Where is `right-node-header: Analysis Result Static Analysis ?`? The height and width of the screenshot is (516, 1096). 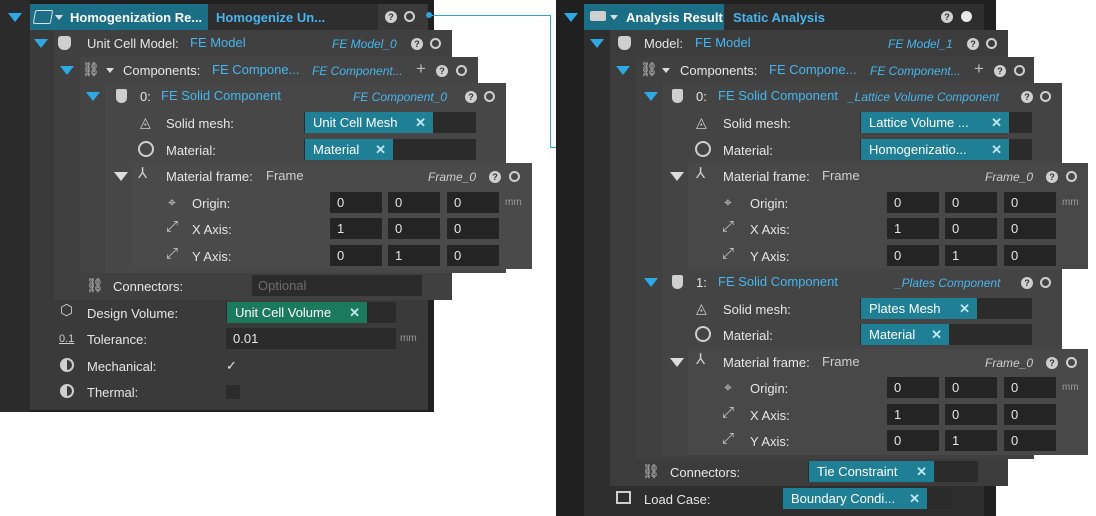 right-node-header: Analysis Result Static Analysis ? is located at coordinates (771, 17).